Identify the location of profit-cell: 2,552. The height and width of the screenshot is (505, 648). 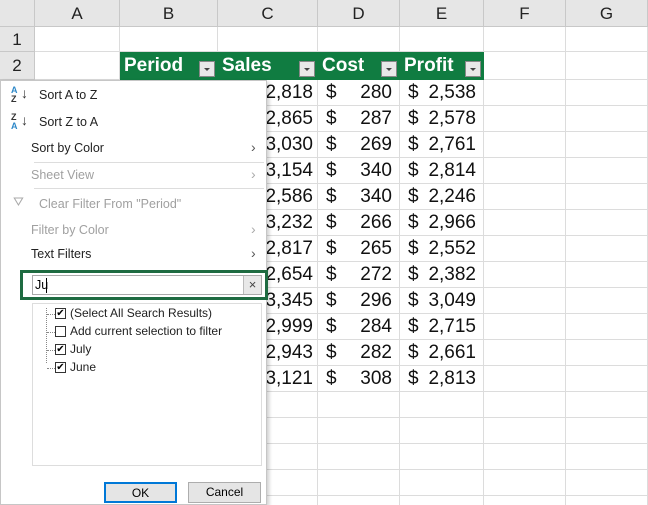
(442, 249).